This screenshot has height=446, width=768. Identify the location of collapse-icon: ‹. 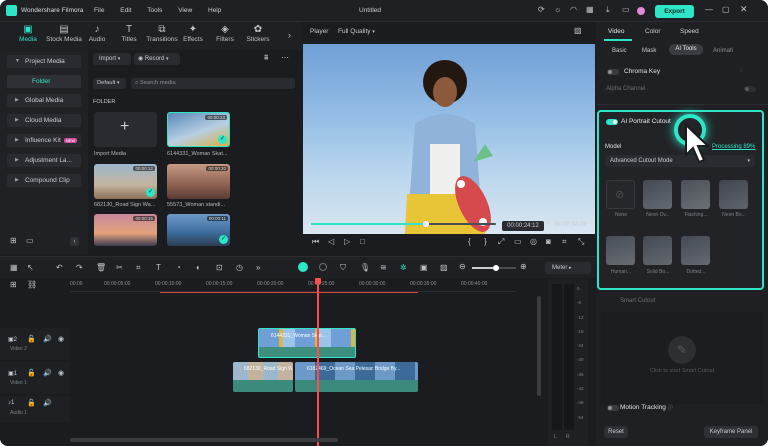
(74, 241).